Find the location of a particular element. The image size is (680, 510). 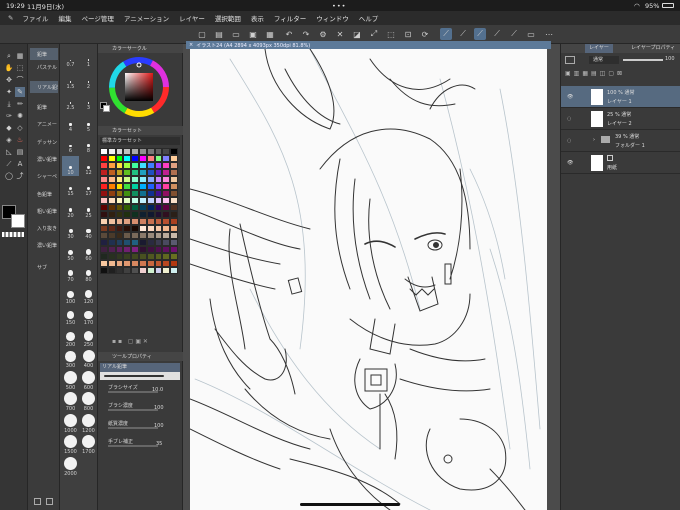

view-icon: ▭ is located at coordinates (531, 34).